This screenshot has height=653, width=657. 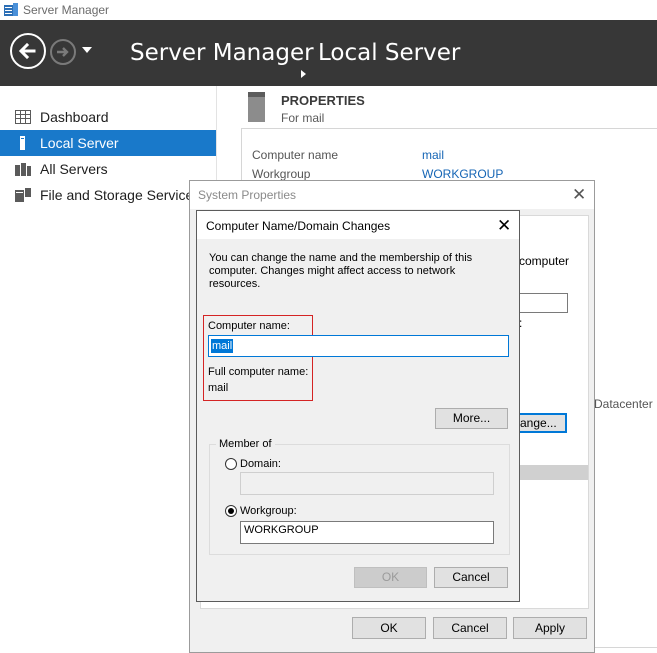 I want to click on breadcrumb-root: Server Manager, so click(x=222, y=53).